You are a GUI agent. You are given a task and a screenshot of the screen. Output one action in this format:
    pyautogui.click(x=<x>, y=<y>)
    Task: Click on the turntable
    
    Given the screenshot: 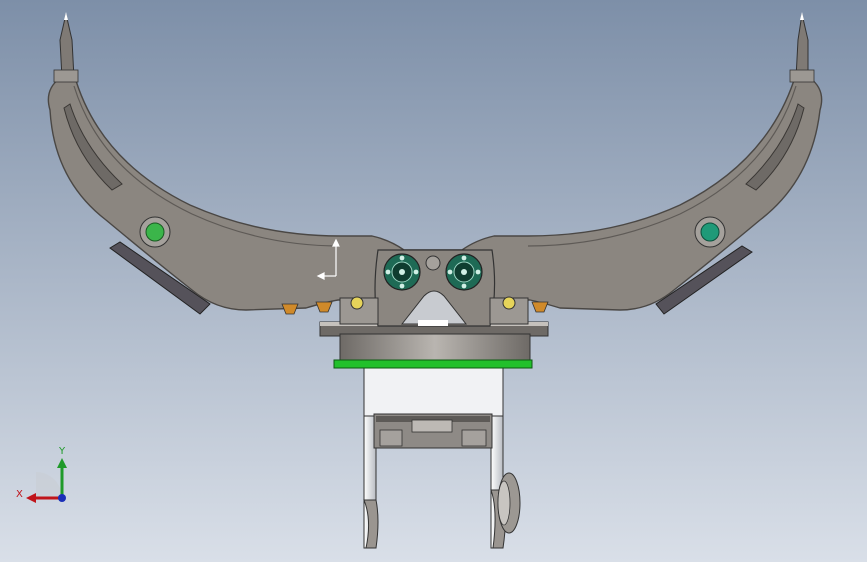 What is the action you would take?
    pyautogui.click(x=434, y=345)
    